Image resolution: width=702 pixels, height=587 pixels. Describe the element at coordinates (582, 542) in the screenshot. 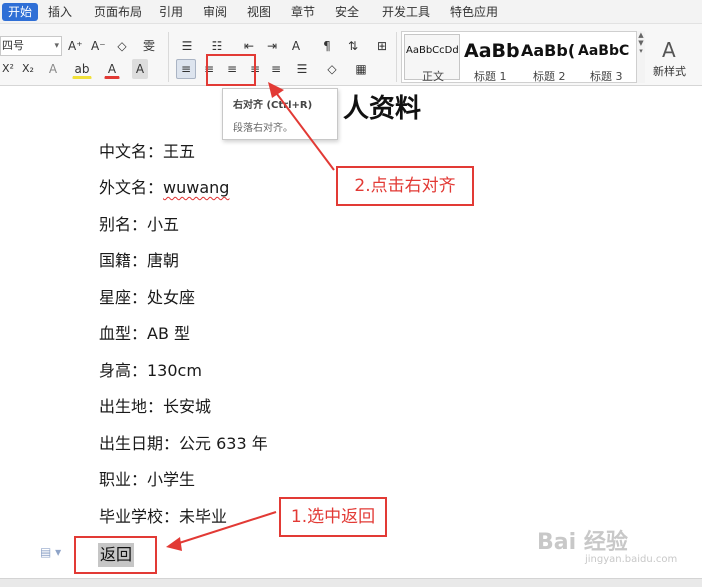

I see `baidu-watermark: Bai 经验` at that location.